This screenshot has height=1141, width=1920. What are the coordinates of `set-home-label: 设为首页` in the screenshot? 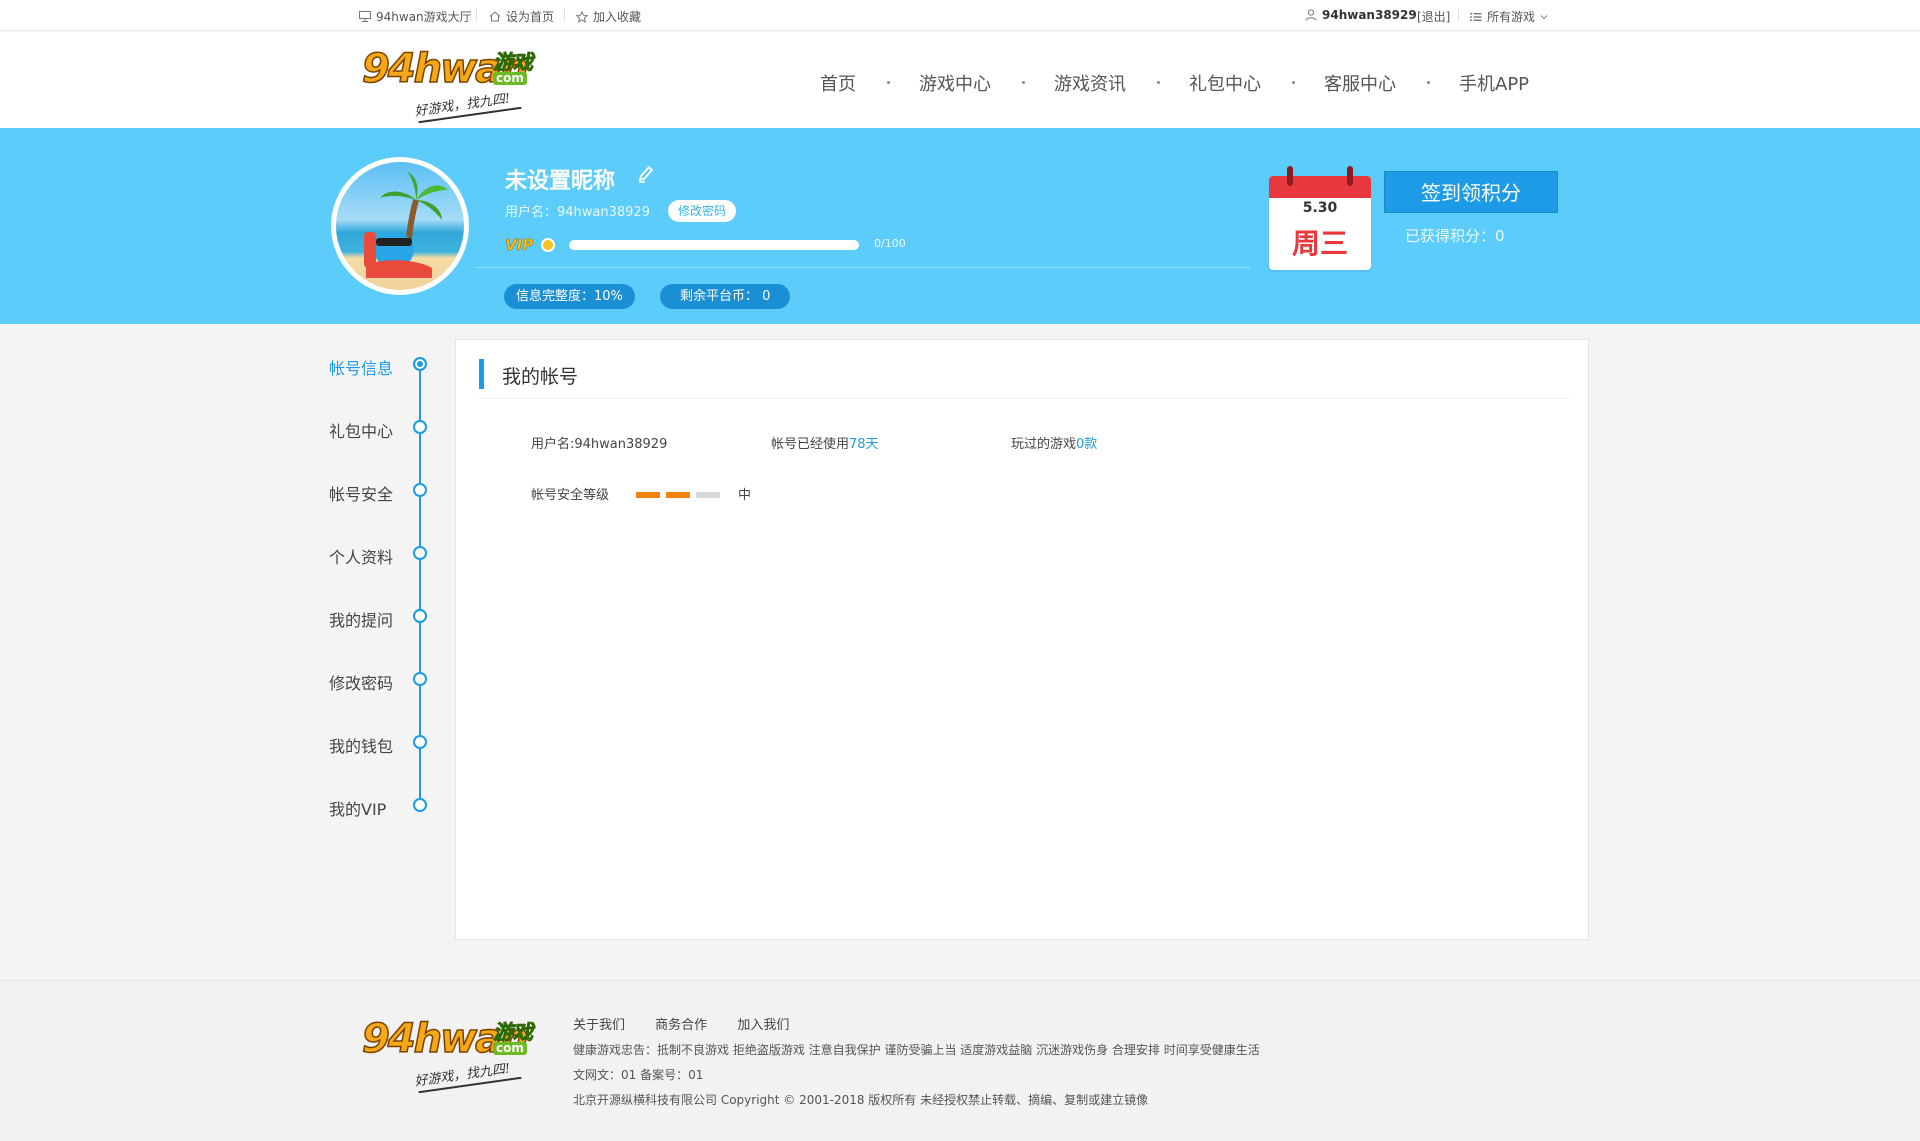 It's located at (530, 17).